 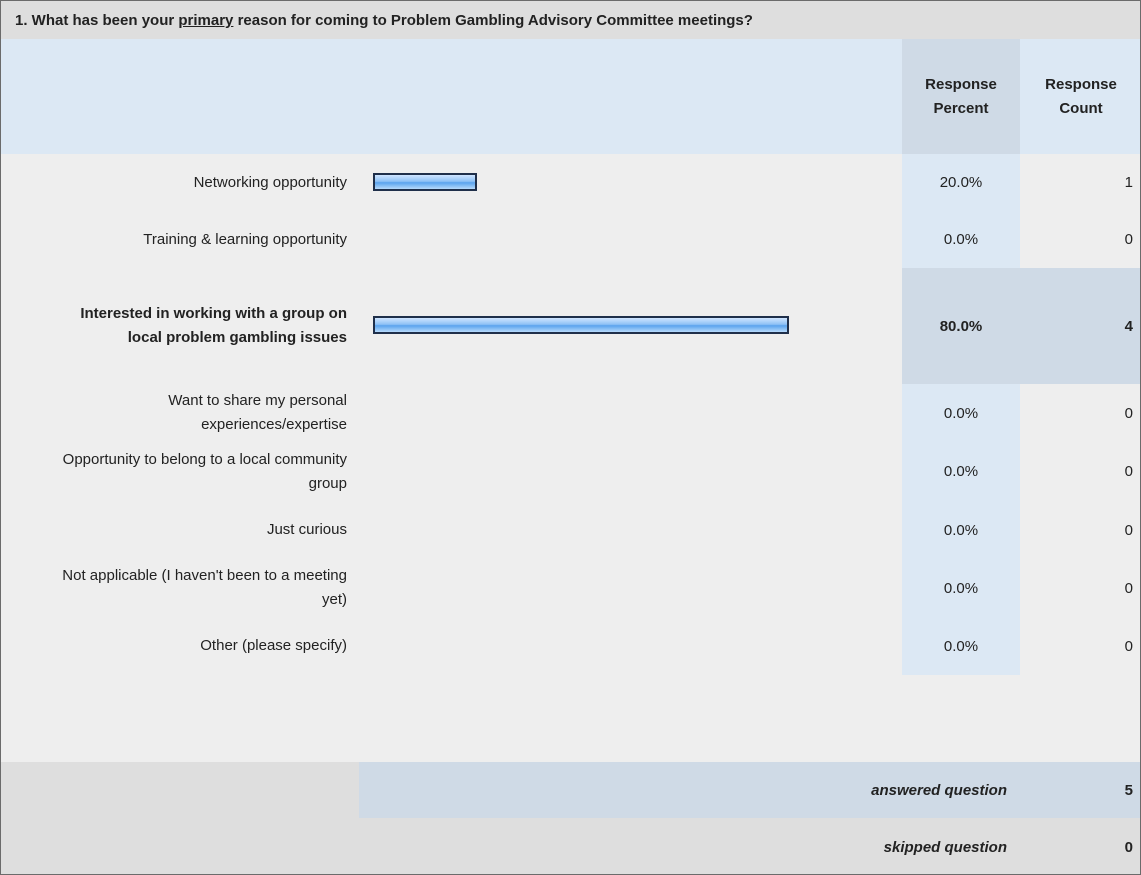 I want to click on answer-row: Just curious 0.0% 0, so click(x=570, y=530).